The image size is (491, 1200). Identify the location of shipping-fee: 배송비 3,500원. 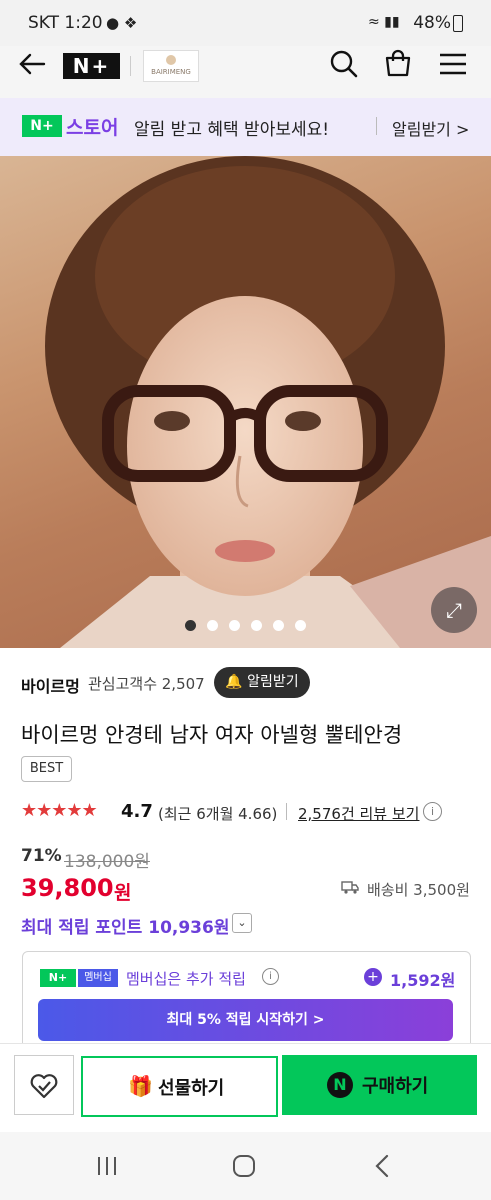
(418, 890).